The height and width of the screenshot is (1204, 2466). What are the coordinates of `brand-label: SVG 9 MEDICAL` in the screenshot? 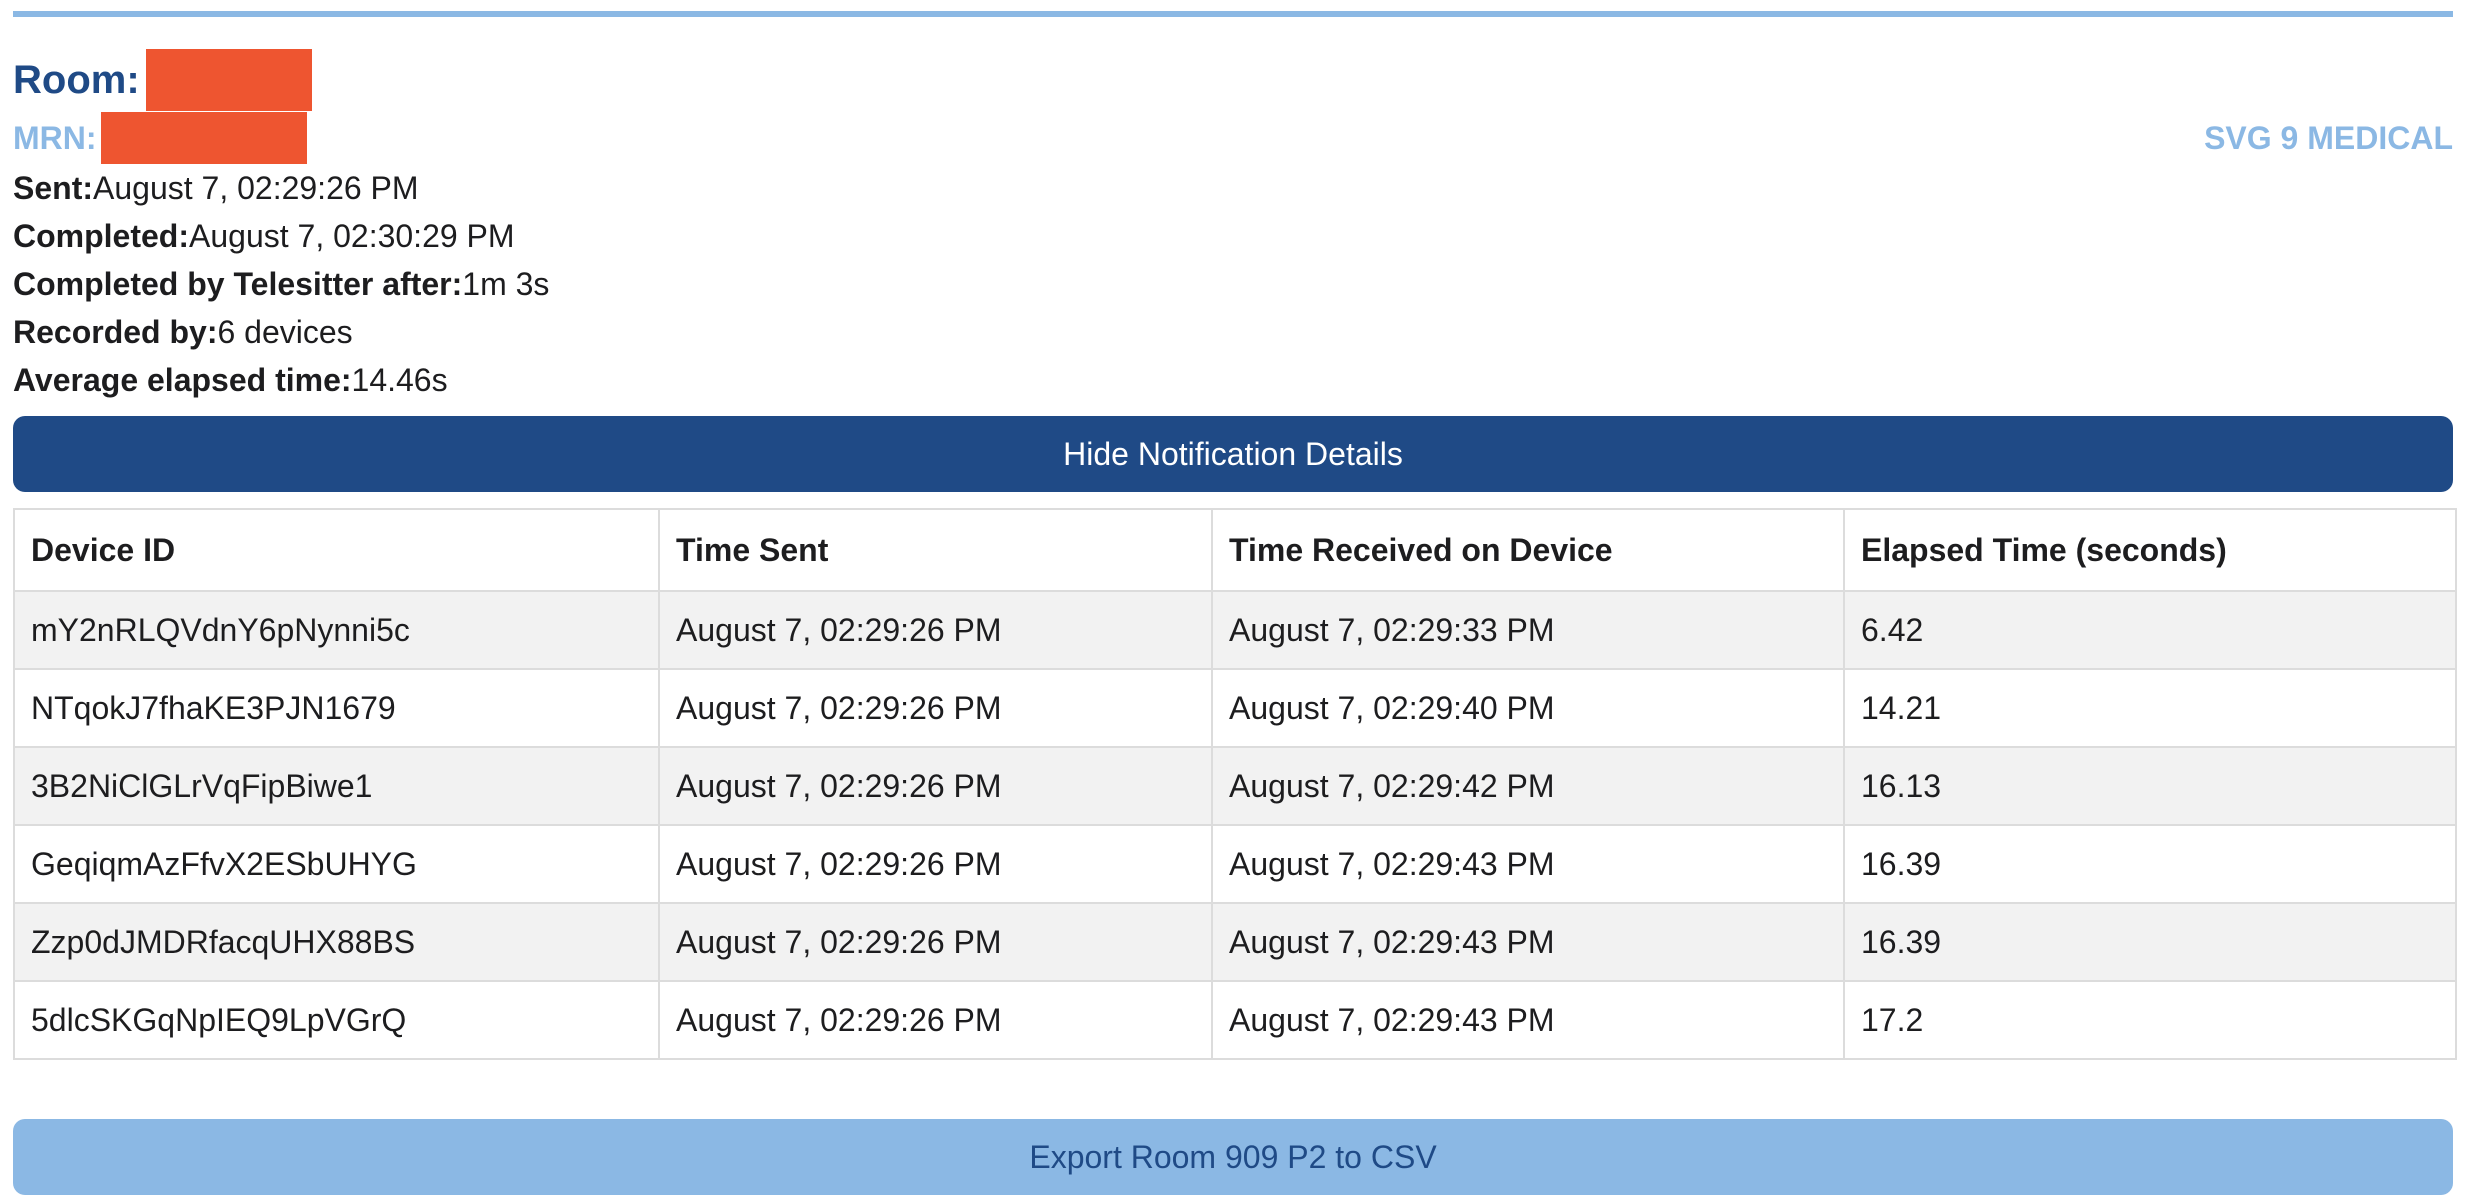 It's located at (2328, 137).